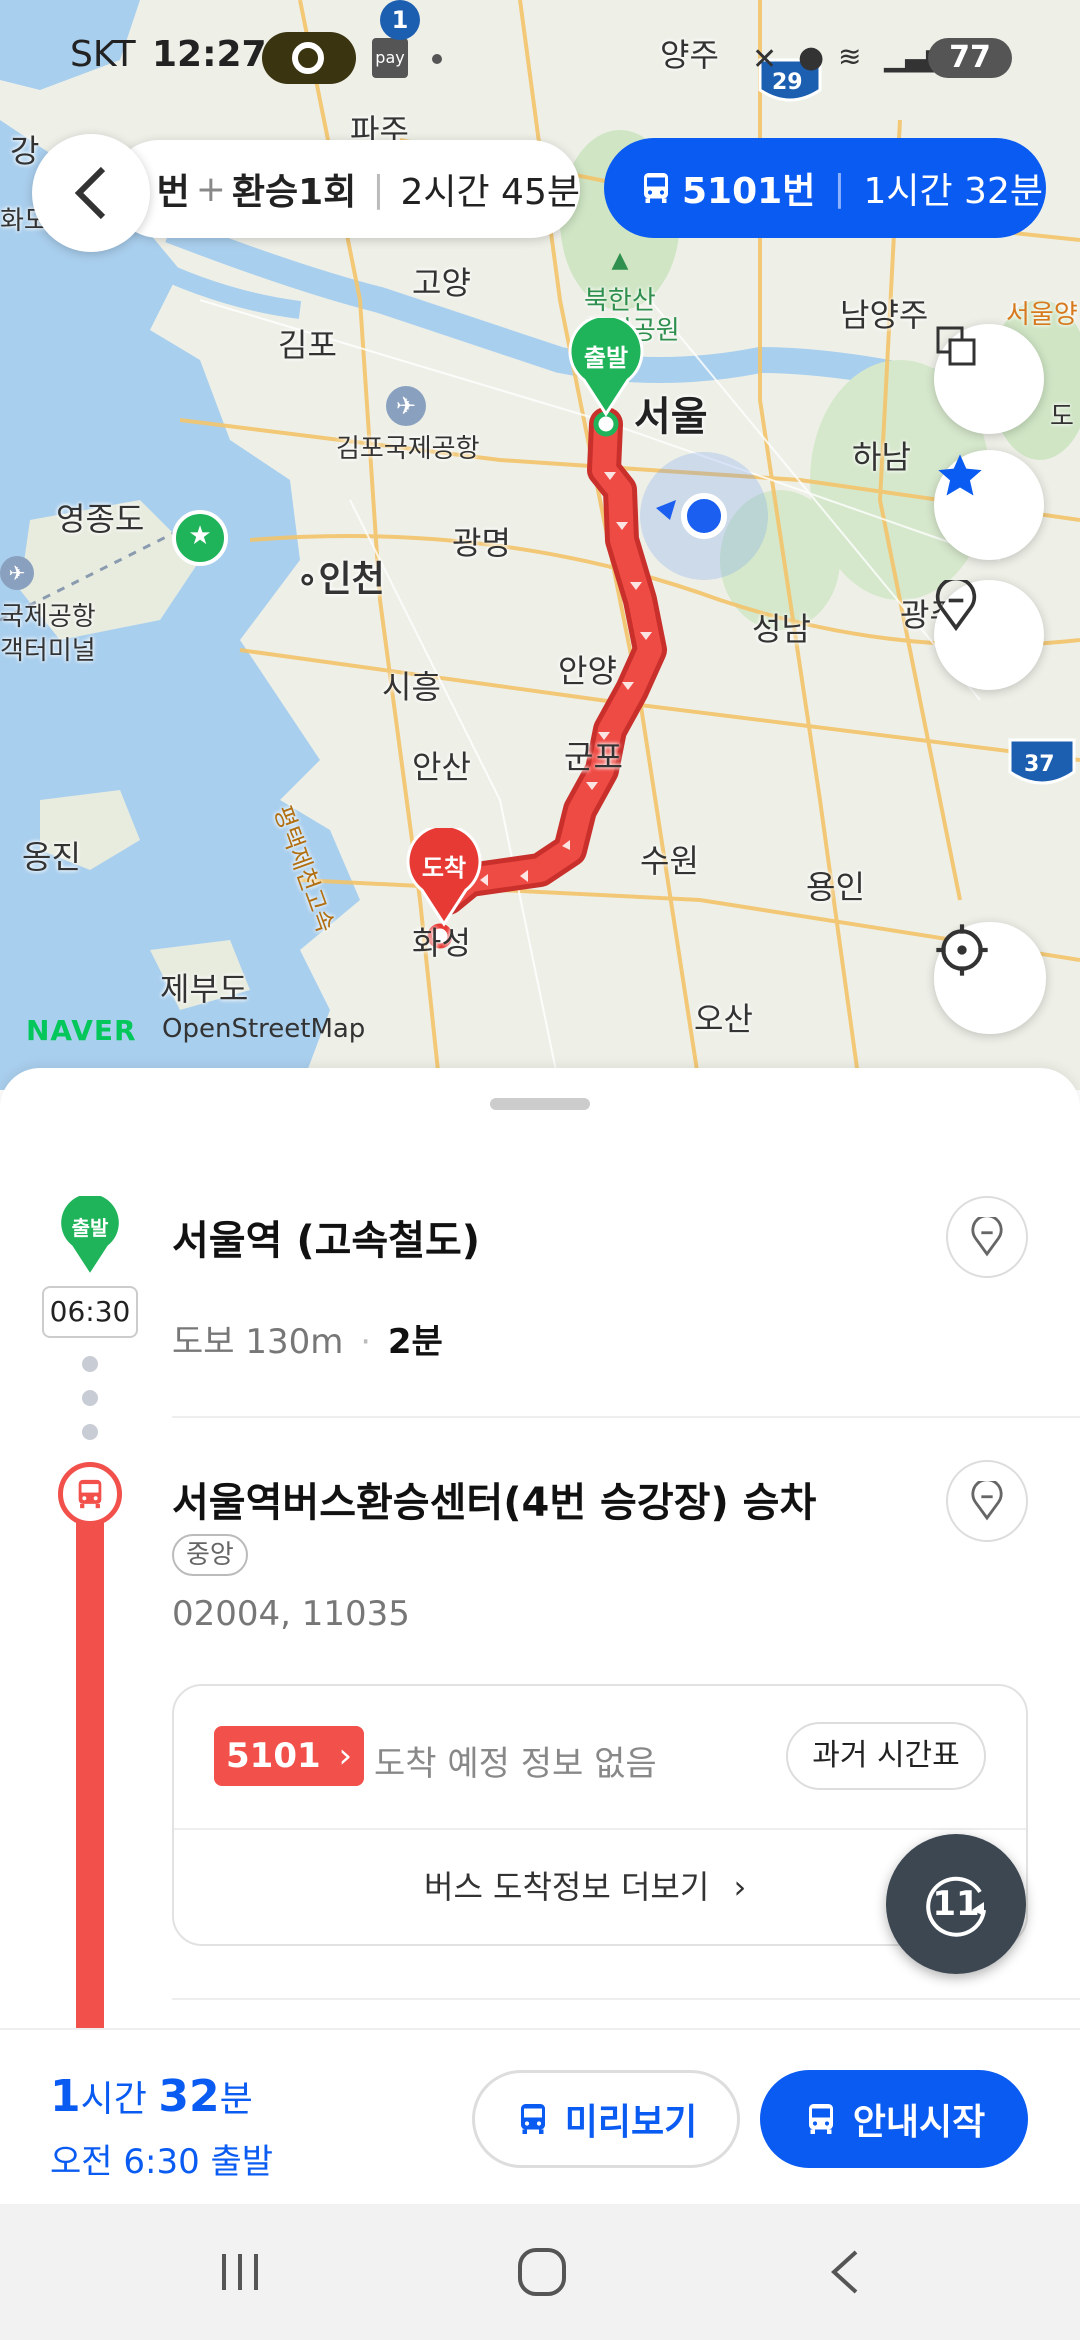  Describe the element at coordinates (236, 2099) in the screenshot. I see `duration-minutes-unit: 분` at that location.